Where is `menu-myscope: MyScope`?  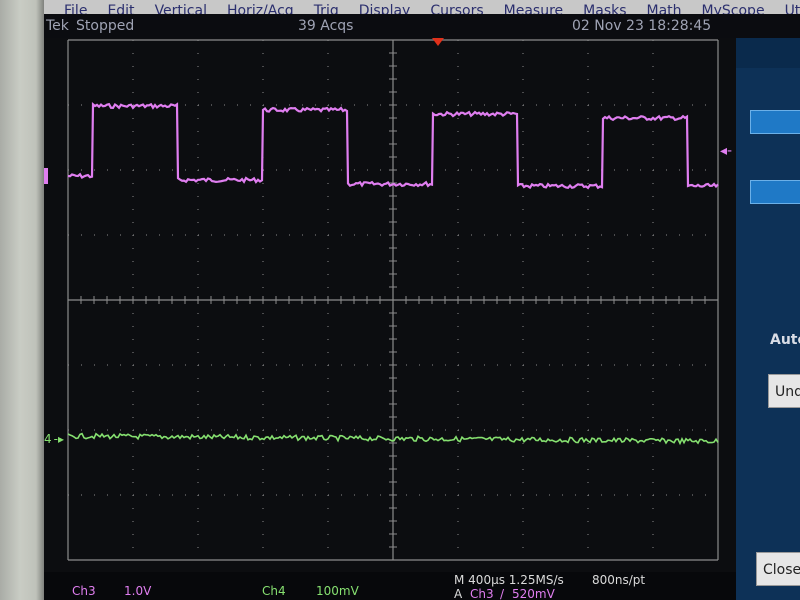 menu-myscope: MyScope is located at coordinates (733, 9).